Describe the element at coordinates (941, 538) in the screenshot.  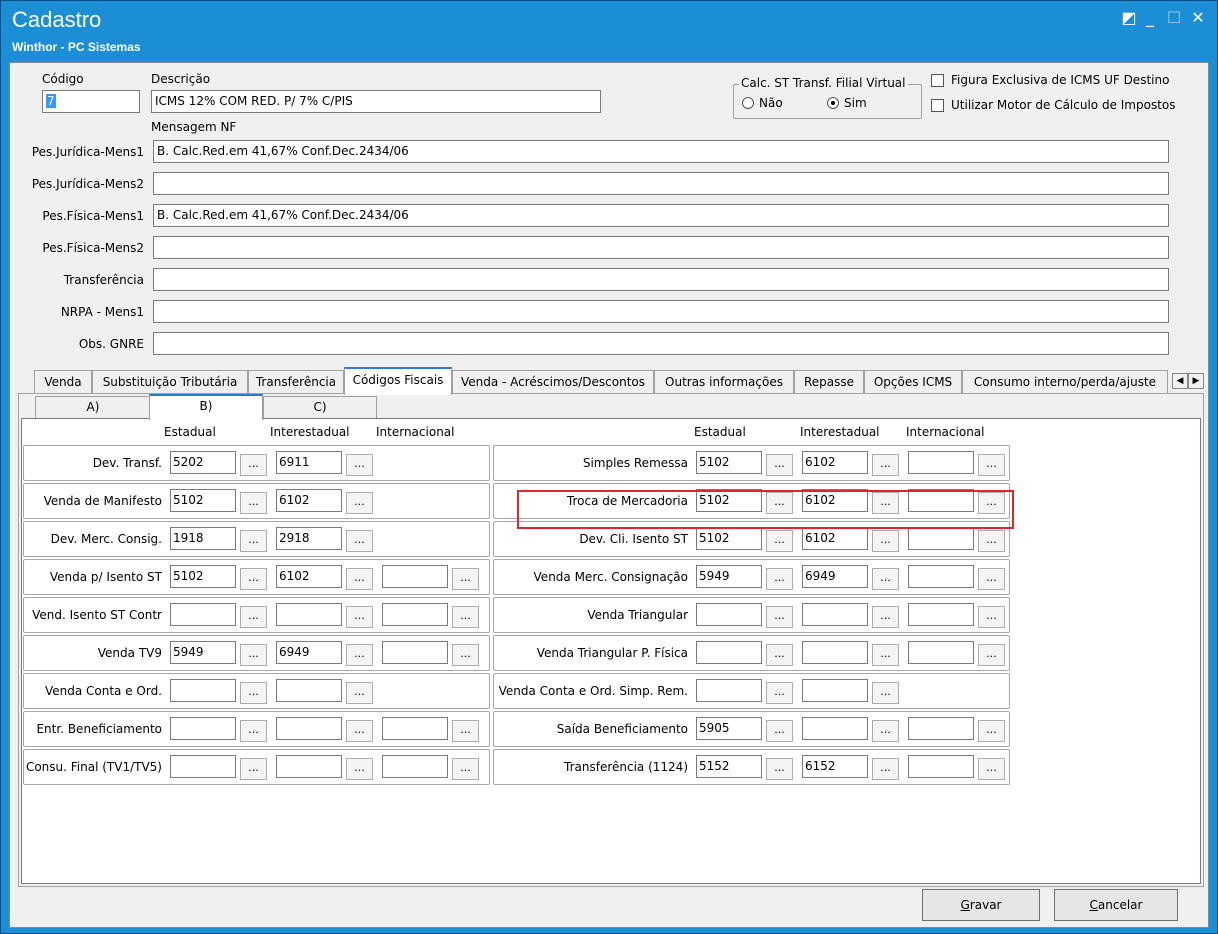
I see `right-dev-cli-isento-st-internacional-field` at that location.